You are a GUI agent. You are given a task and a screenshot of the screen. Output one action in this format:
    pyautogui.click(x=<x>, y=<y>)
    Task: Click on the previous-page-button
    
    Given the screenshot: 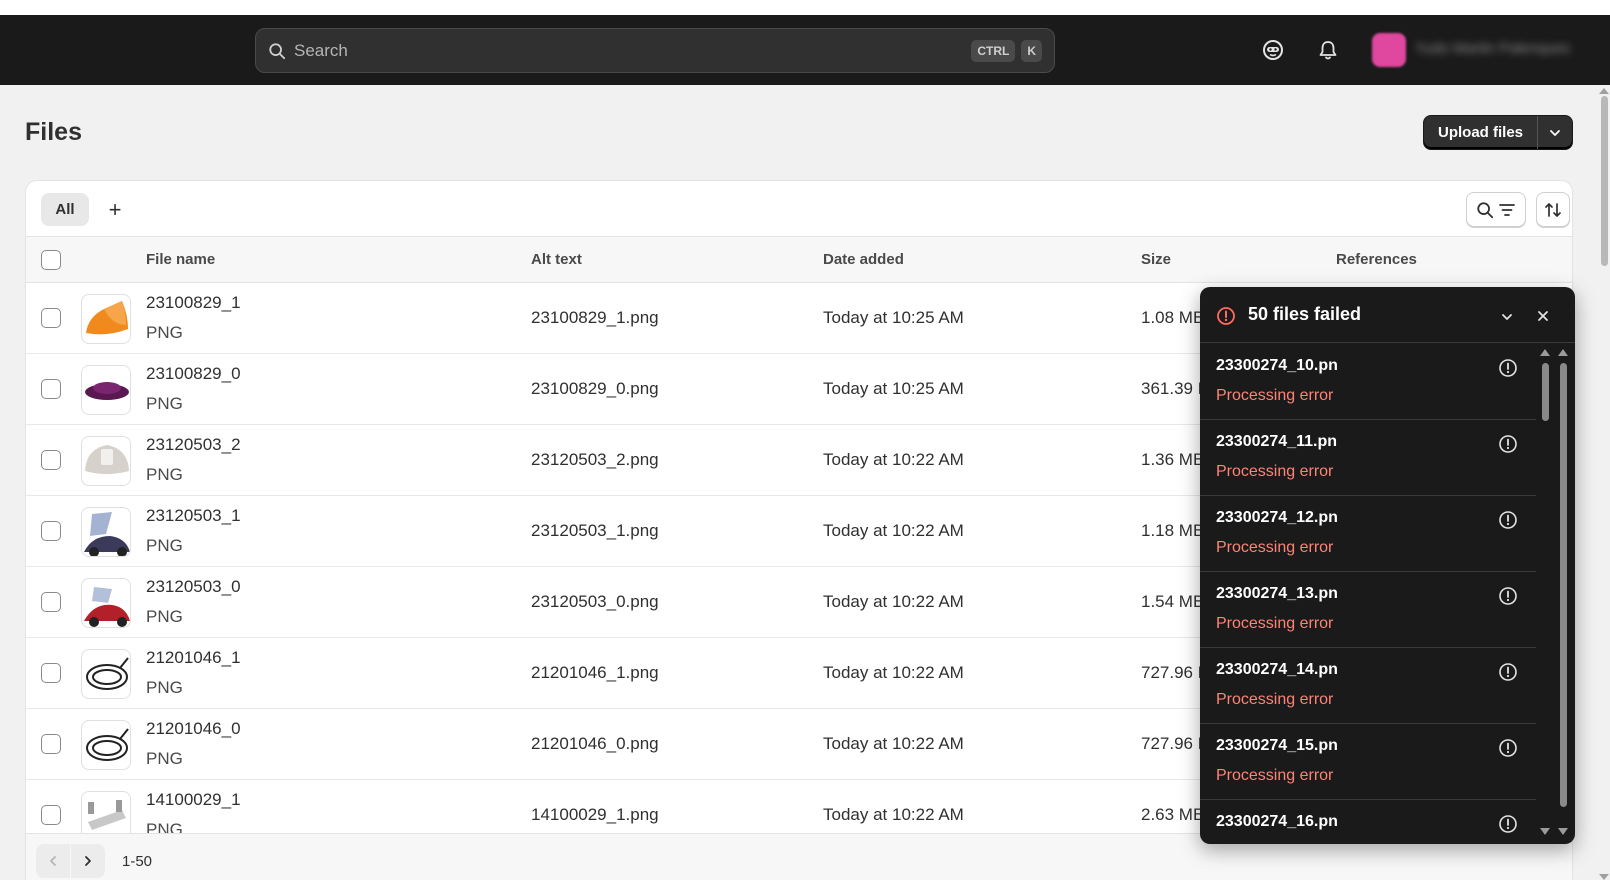 What is the action you would take?
    pyautogui.click(x=53, y=861)
    